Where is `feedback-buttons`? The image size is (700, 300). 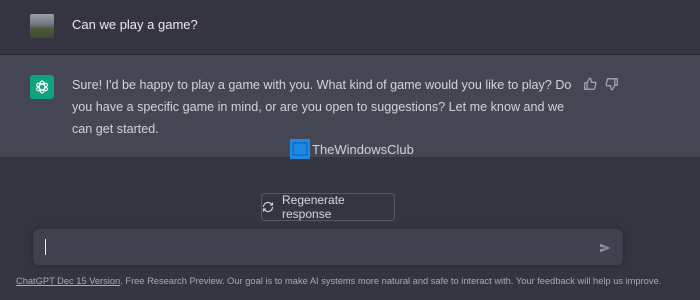
feedback-buttons is located at coordinates (601, 84).